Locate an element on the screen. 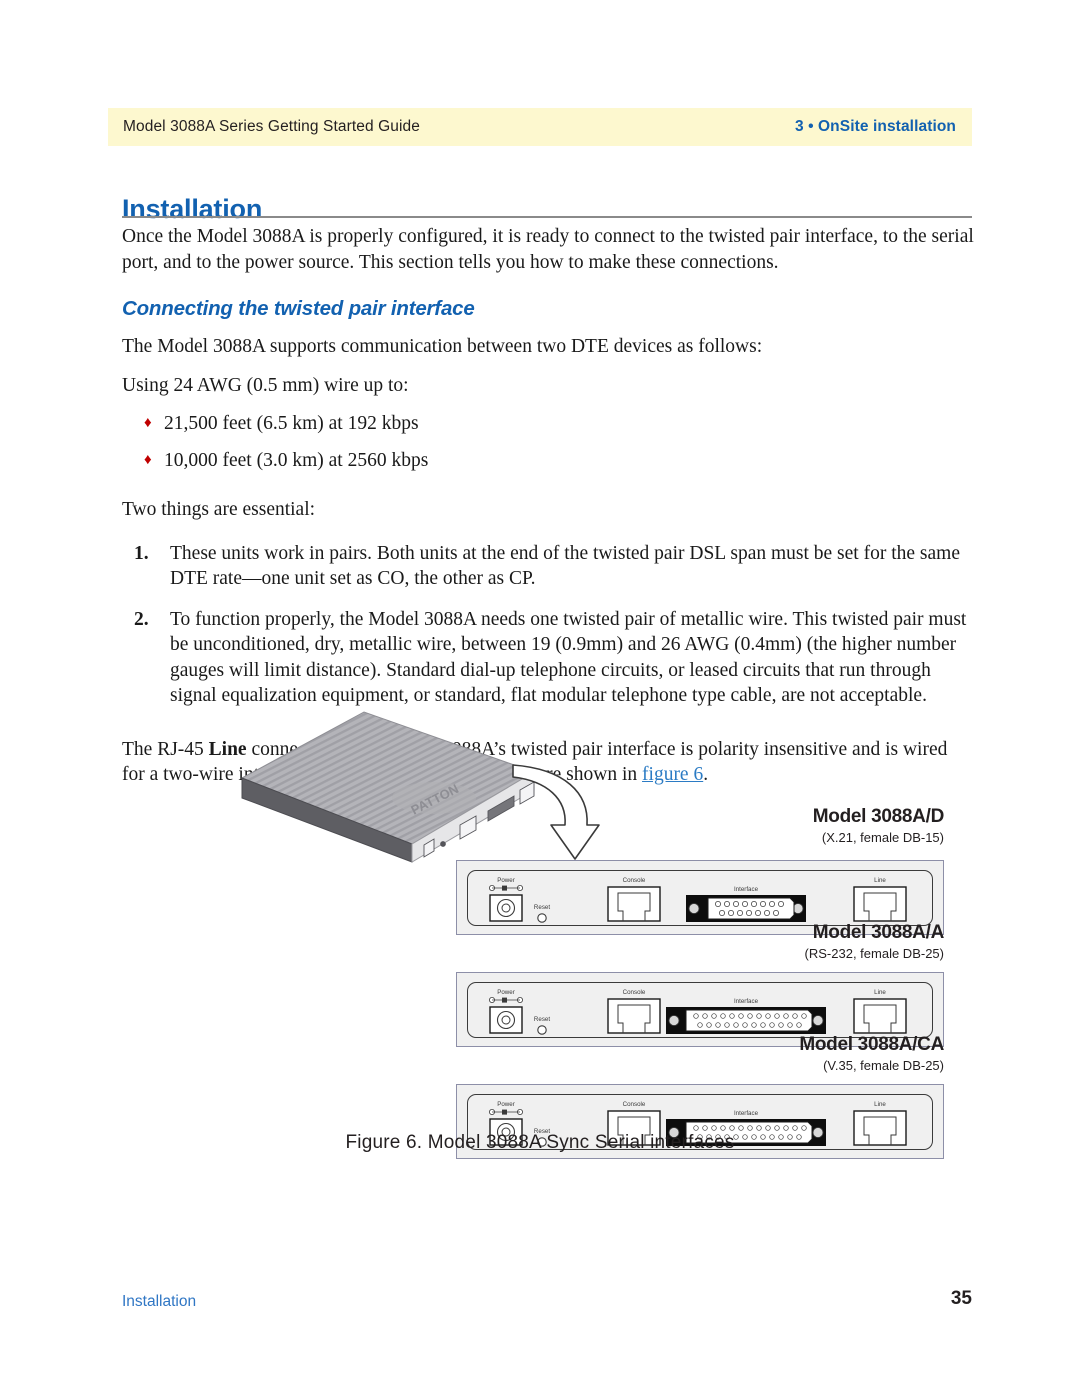  panel-label-0: Model 3088A/D (X.21, female DB-15) is located at coordinates (744, 825).